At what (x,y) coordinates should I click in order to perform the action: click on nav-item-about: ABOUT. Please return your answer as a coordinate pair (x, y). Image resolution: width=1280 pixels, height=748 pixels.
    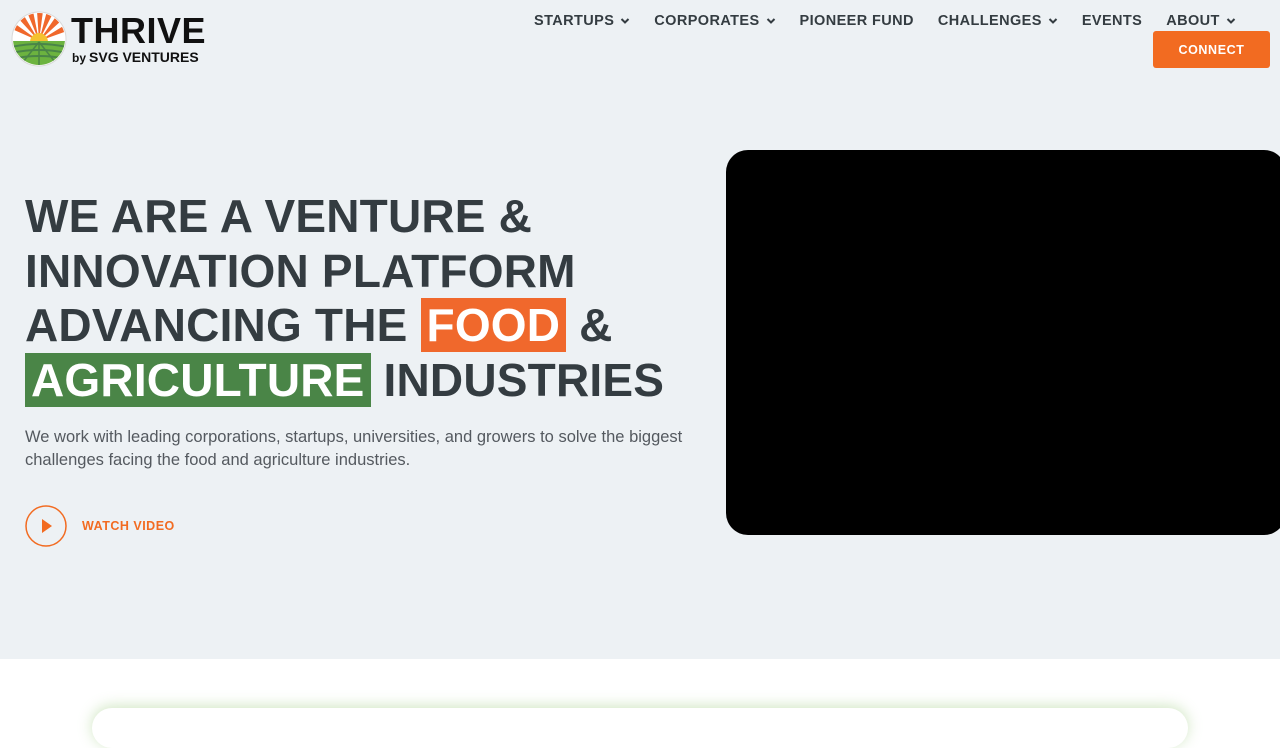
    Looking at the image, I should click on (1201, 21).